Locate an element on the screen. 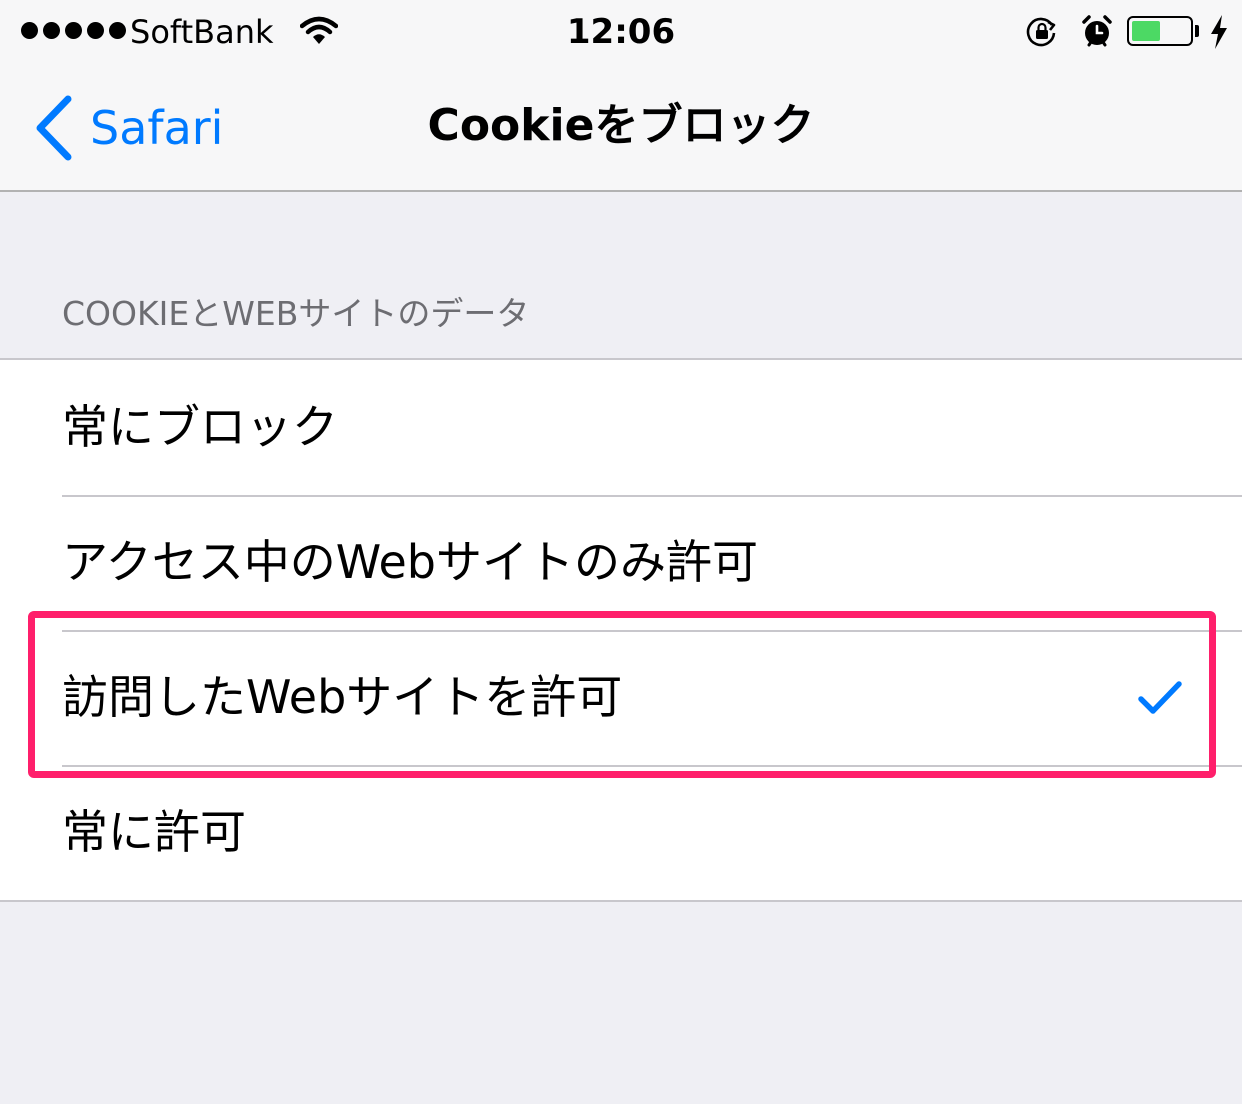 The height and width of the screenshot is (1104, 1242). rotation-lock-icon is located at coordinates (1041, 32).